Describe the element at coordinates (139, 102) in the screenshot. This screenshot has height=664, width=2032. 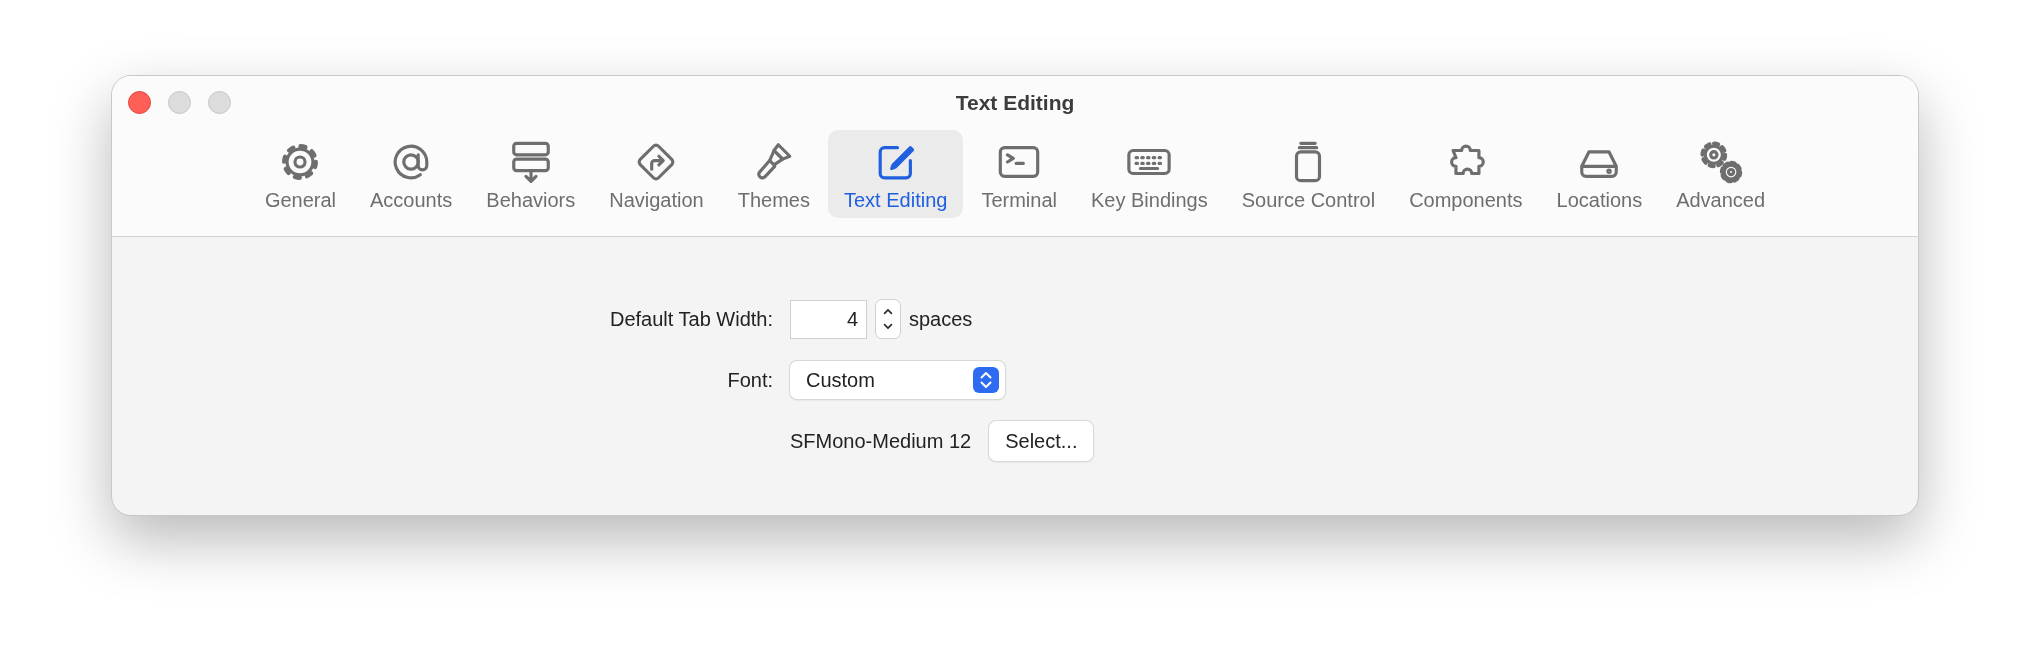
I see `close-button` at that location.